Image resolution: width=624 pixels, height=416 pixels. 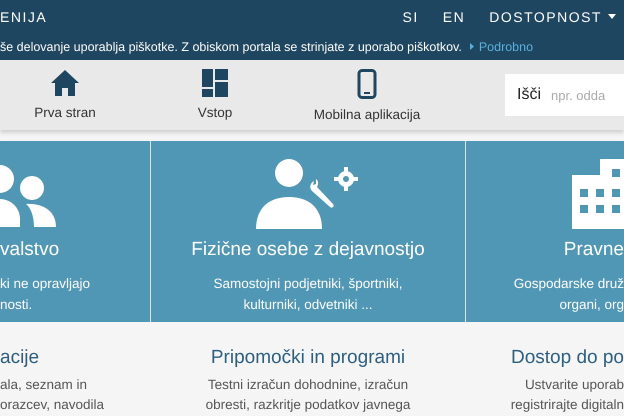 I want to click on tile-description: nosti., so click(x=17, y=305).